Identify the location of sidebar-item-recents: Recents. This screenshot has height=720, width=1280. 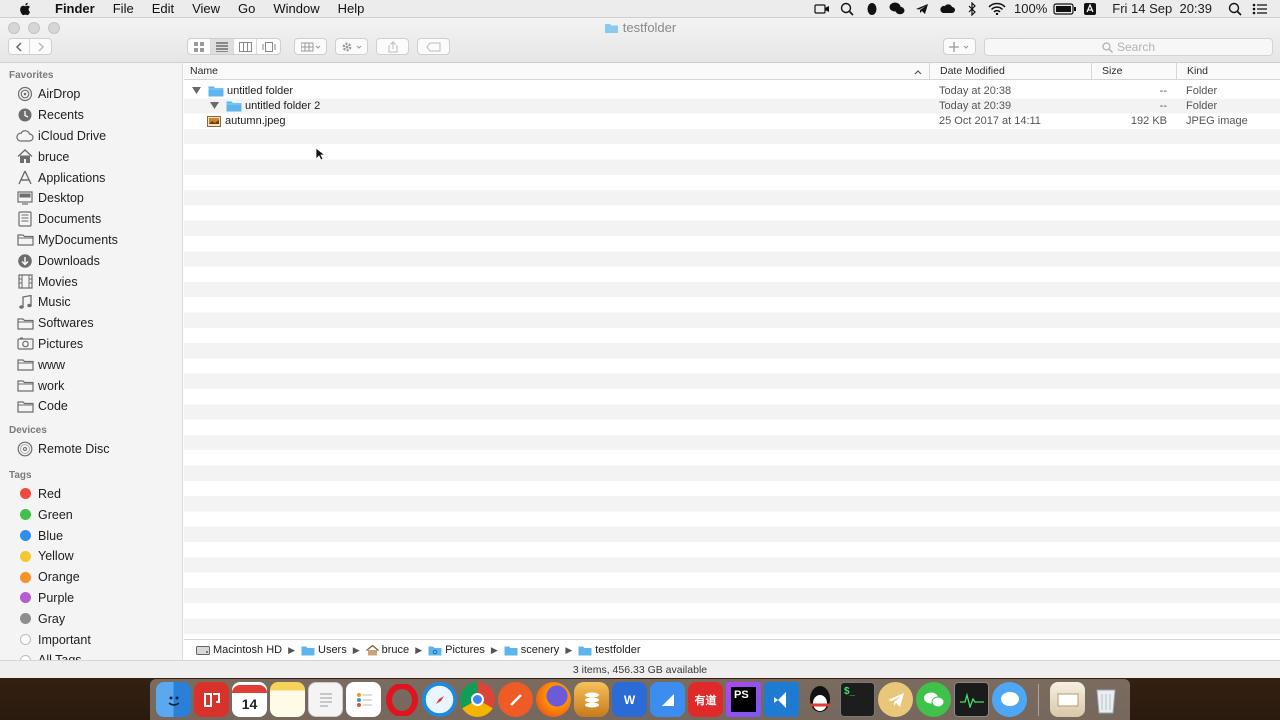
(91, 115).